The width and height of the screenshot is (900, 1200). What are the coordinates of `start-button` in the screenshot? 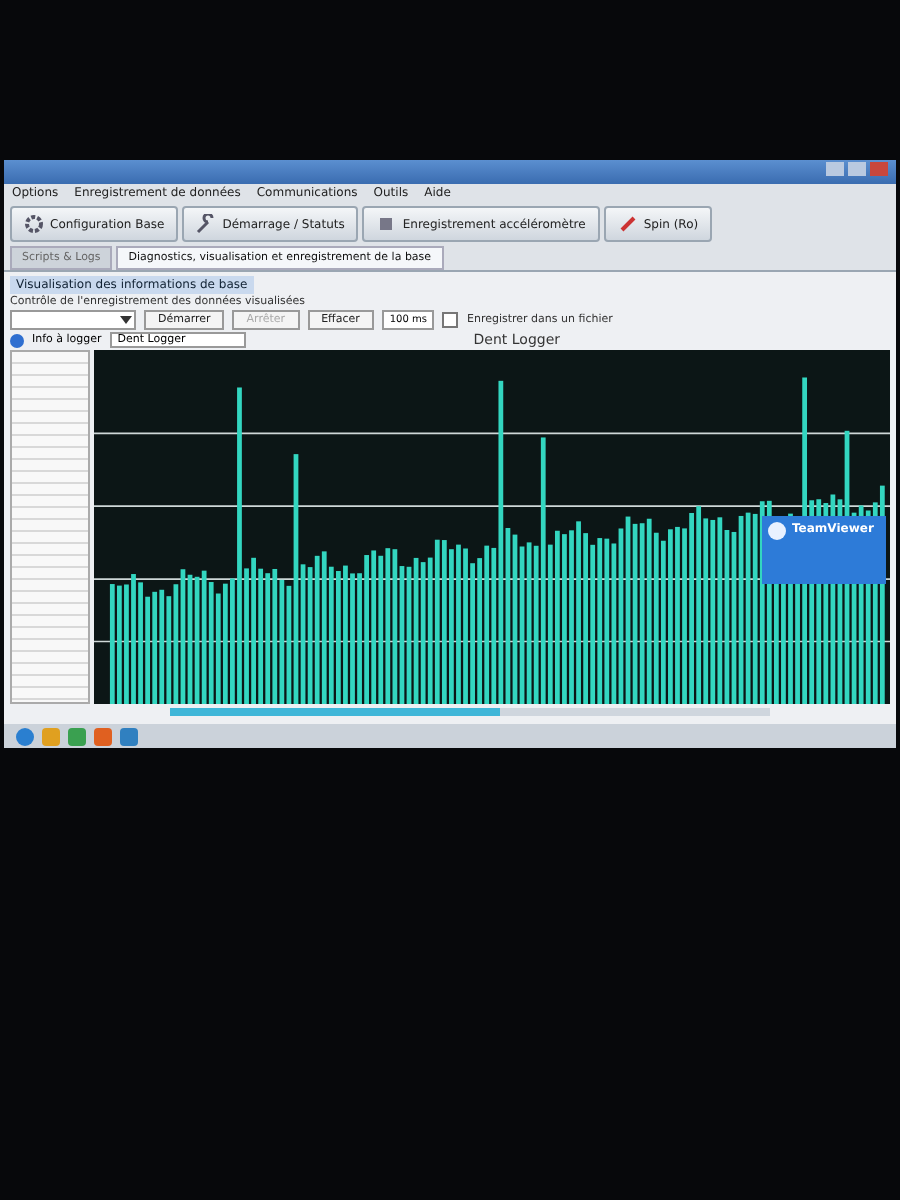 It's located at (25, 736).